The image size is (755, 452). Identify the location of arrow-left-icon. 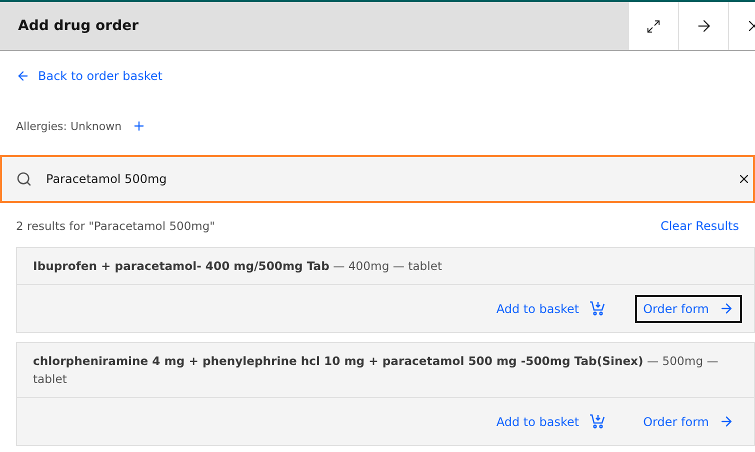
(23, 76).